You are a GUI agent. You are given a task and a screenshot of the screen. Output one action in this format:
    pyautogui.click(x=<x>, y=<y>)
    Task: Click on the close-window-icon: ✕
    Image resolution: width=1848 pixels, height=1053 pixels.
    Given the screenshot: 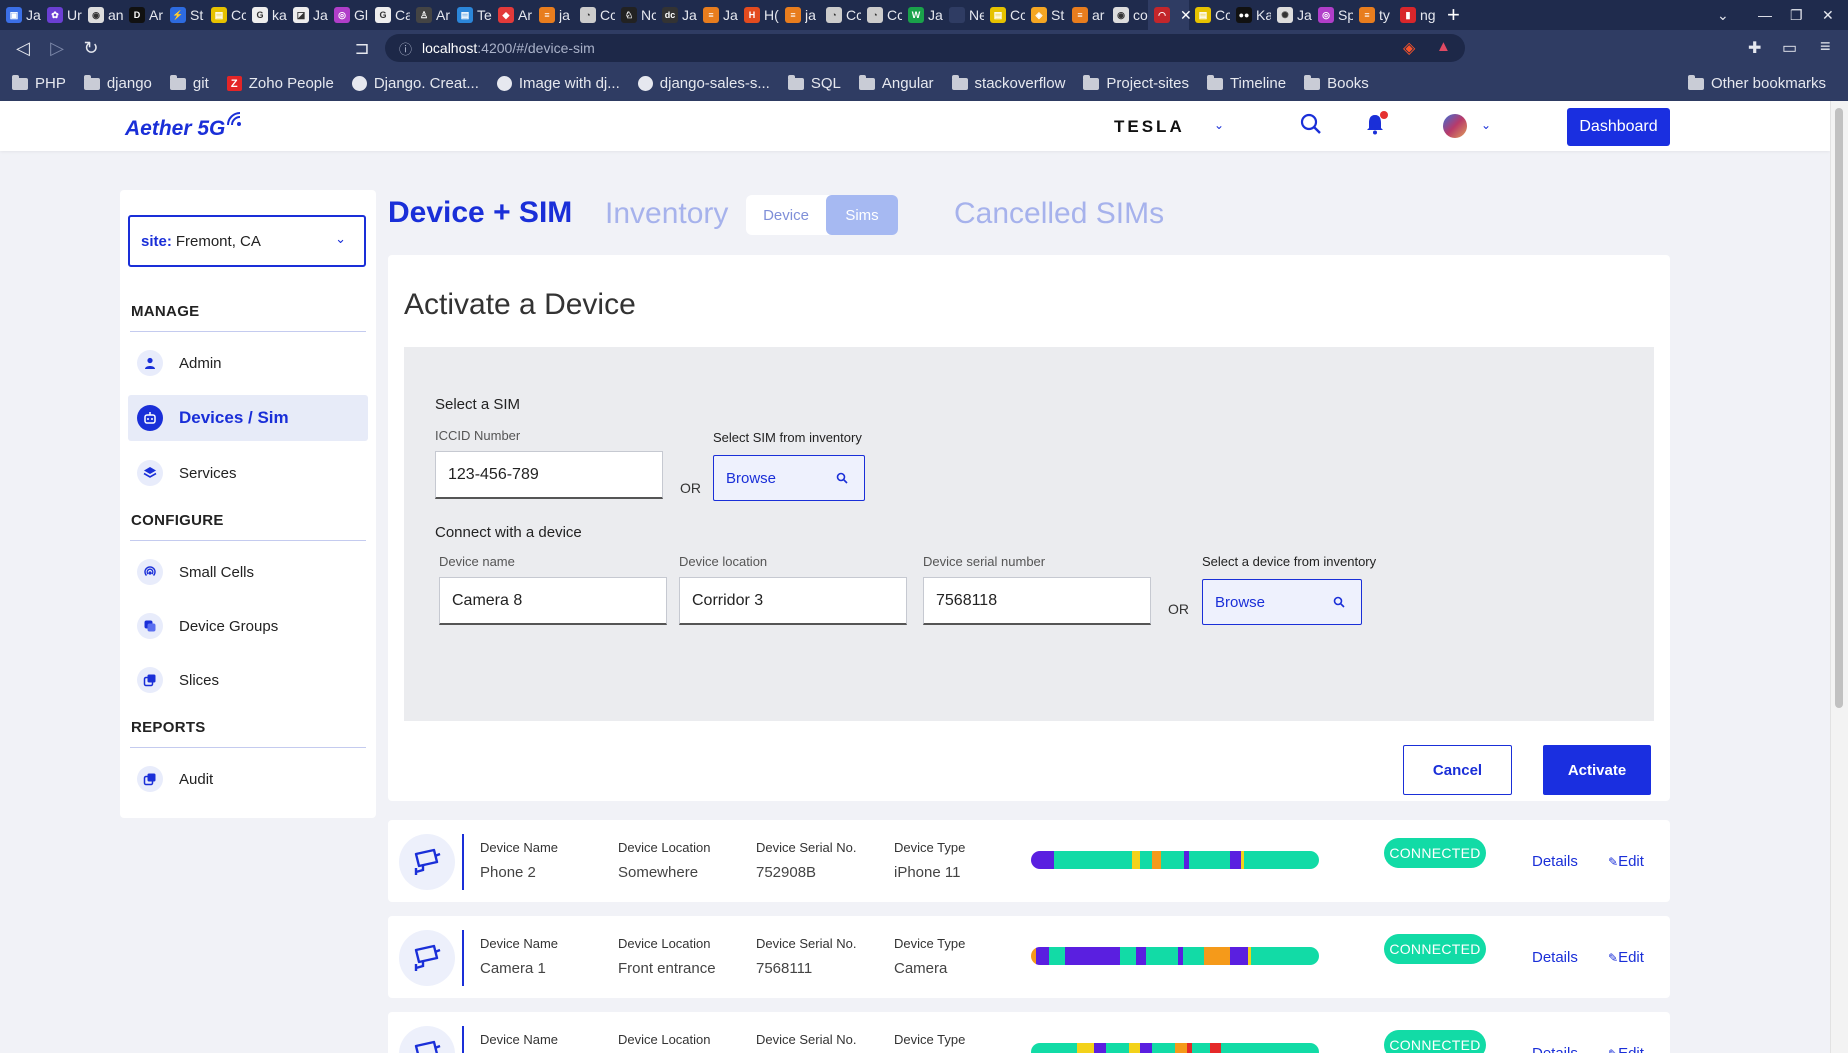 What is the action you would take?
    pyautogui.click(x=1828, y=15)
    